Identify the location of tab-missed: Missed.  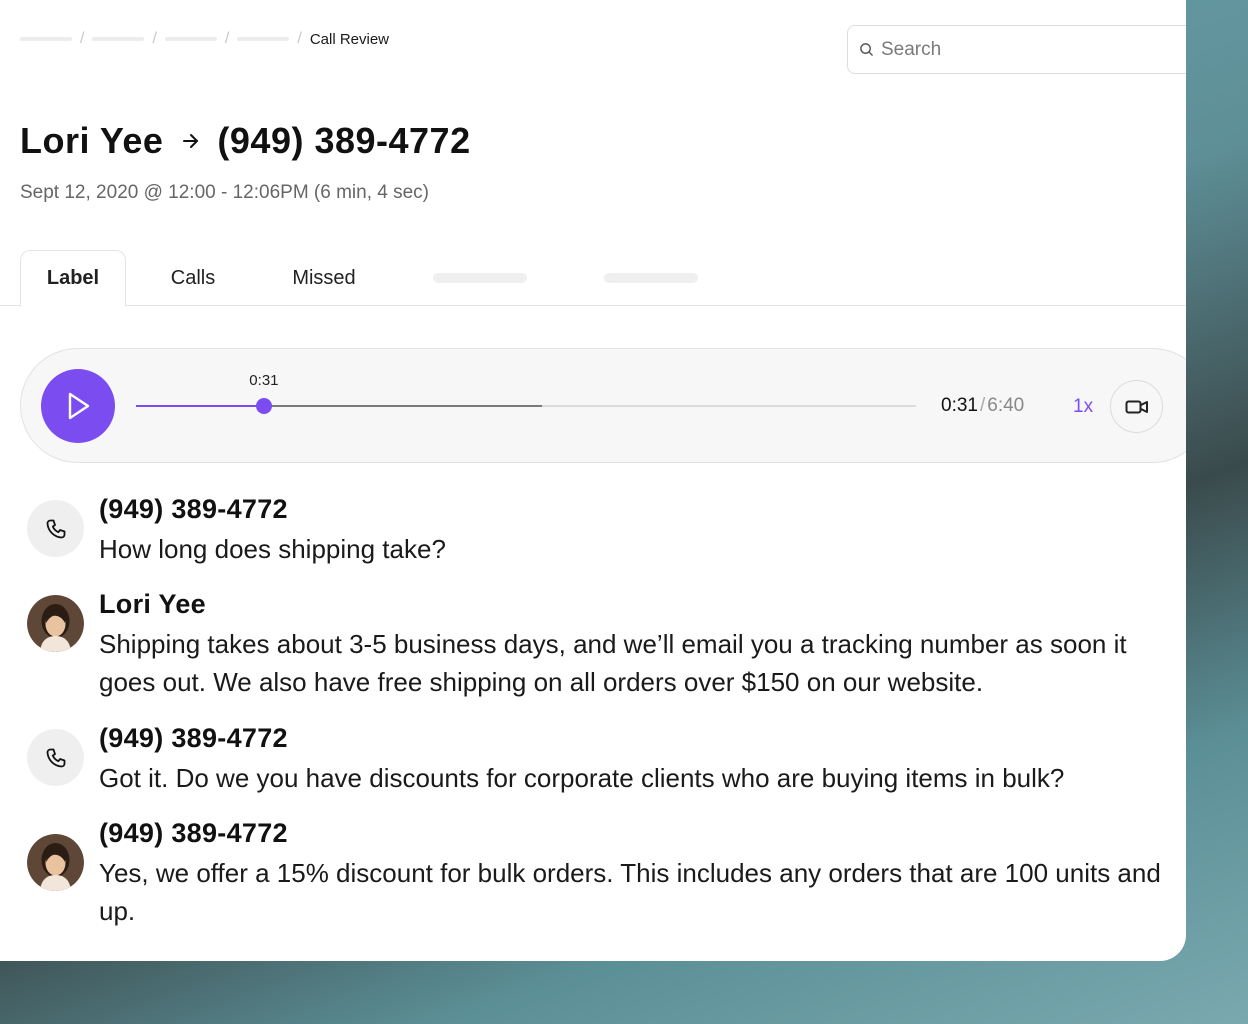
(324, 278).